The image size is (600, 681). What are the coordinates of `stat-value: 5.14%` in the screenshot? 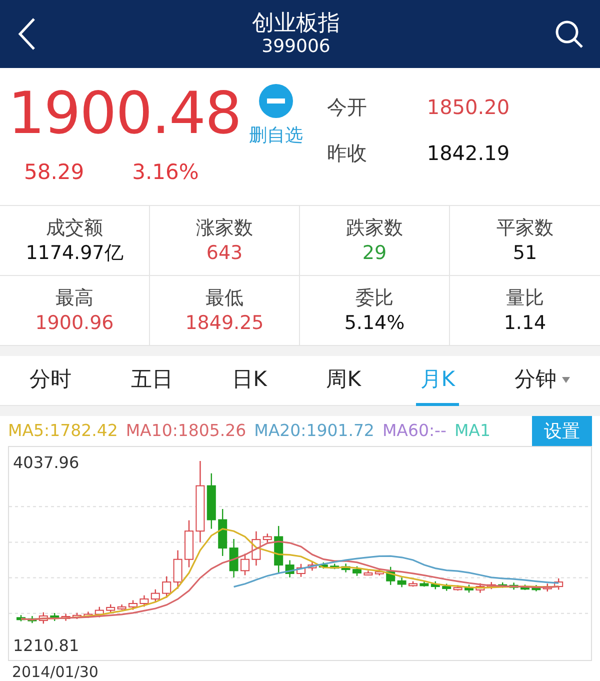 It's located at (374, 323).